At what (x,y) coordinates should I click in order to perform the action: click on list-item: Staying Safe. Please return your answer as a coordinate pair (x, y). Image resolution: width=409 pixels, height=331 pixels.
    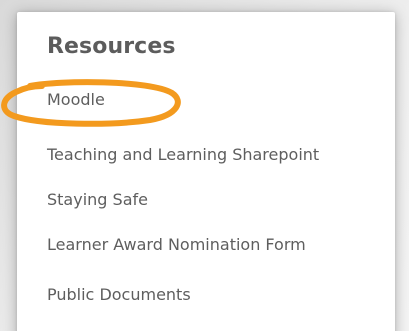
    Looking at the image, I should click on (97, 200).